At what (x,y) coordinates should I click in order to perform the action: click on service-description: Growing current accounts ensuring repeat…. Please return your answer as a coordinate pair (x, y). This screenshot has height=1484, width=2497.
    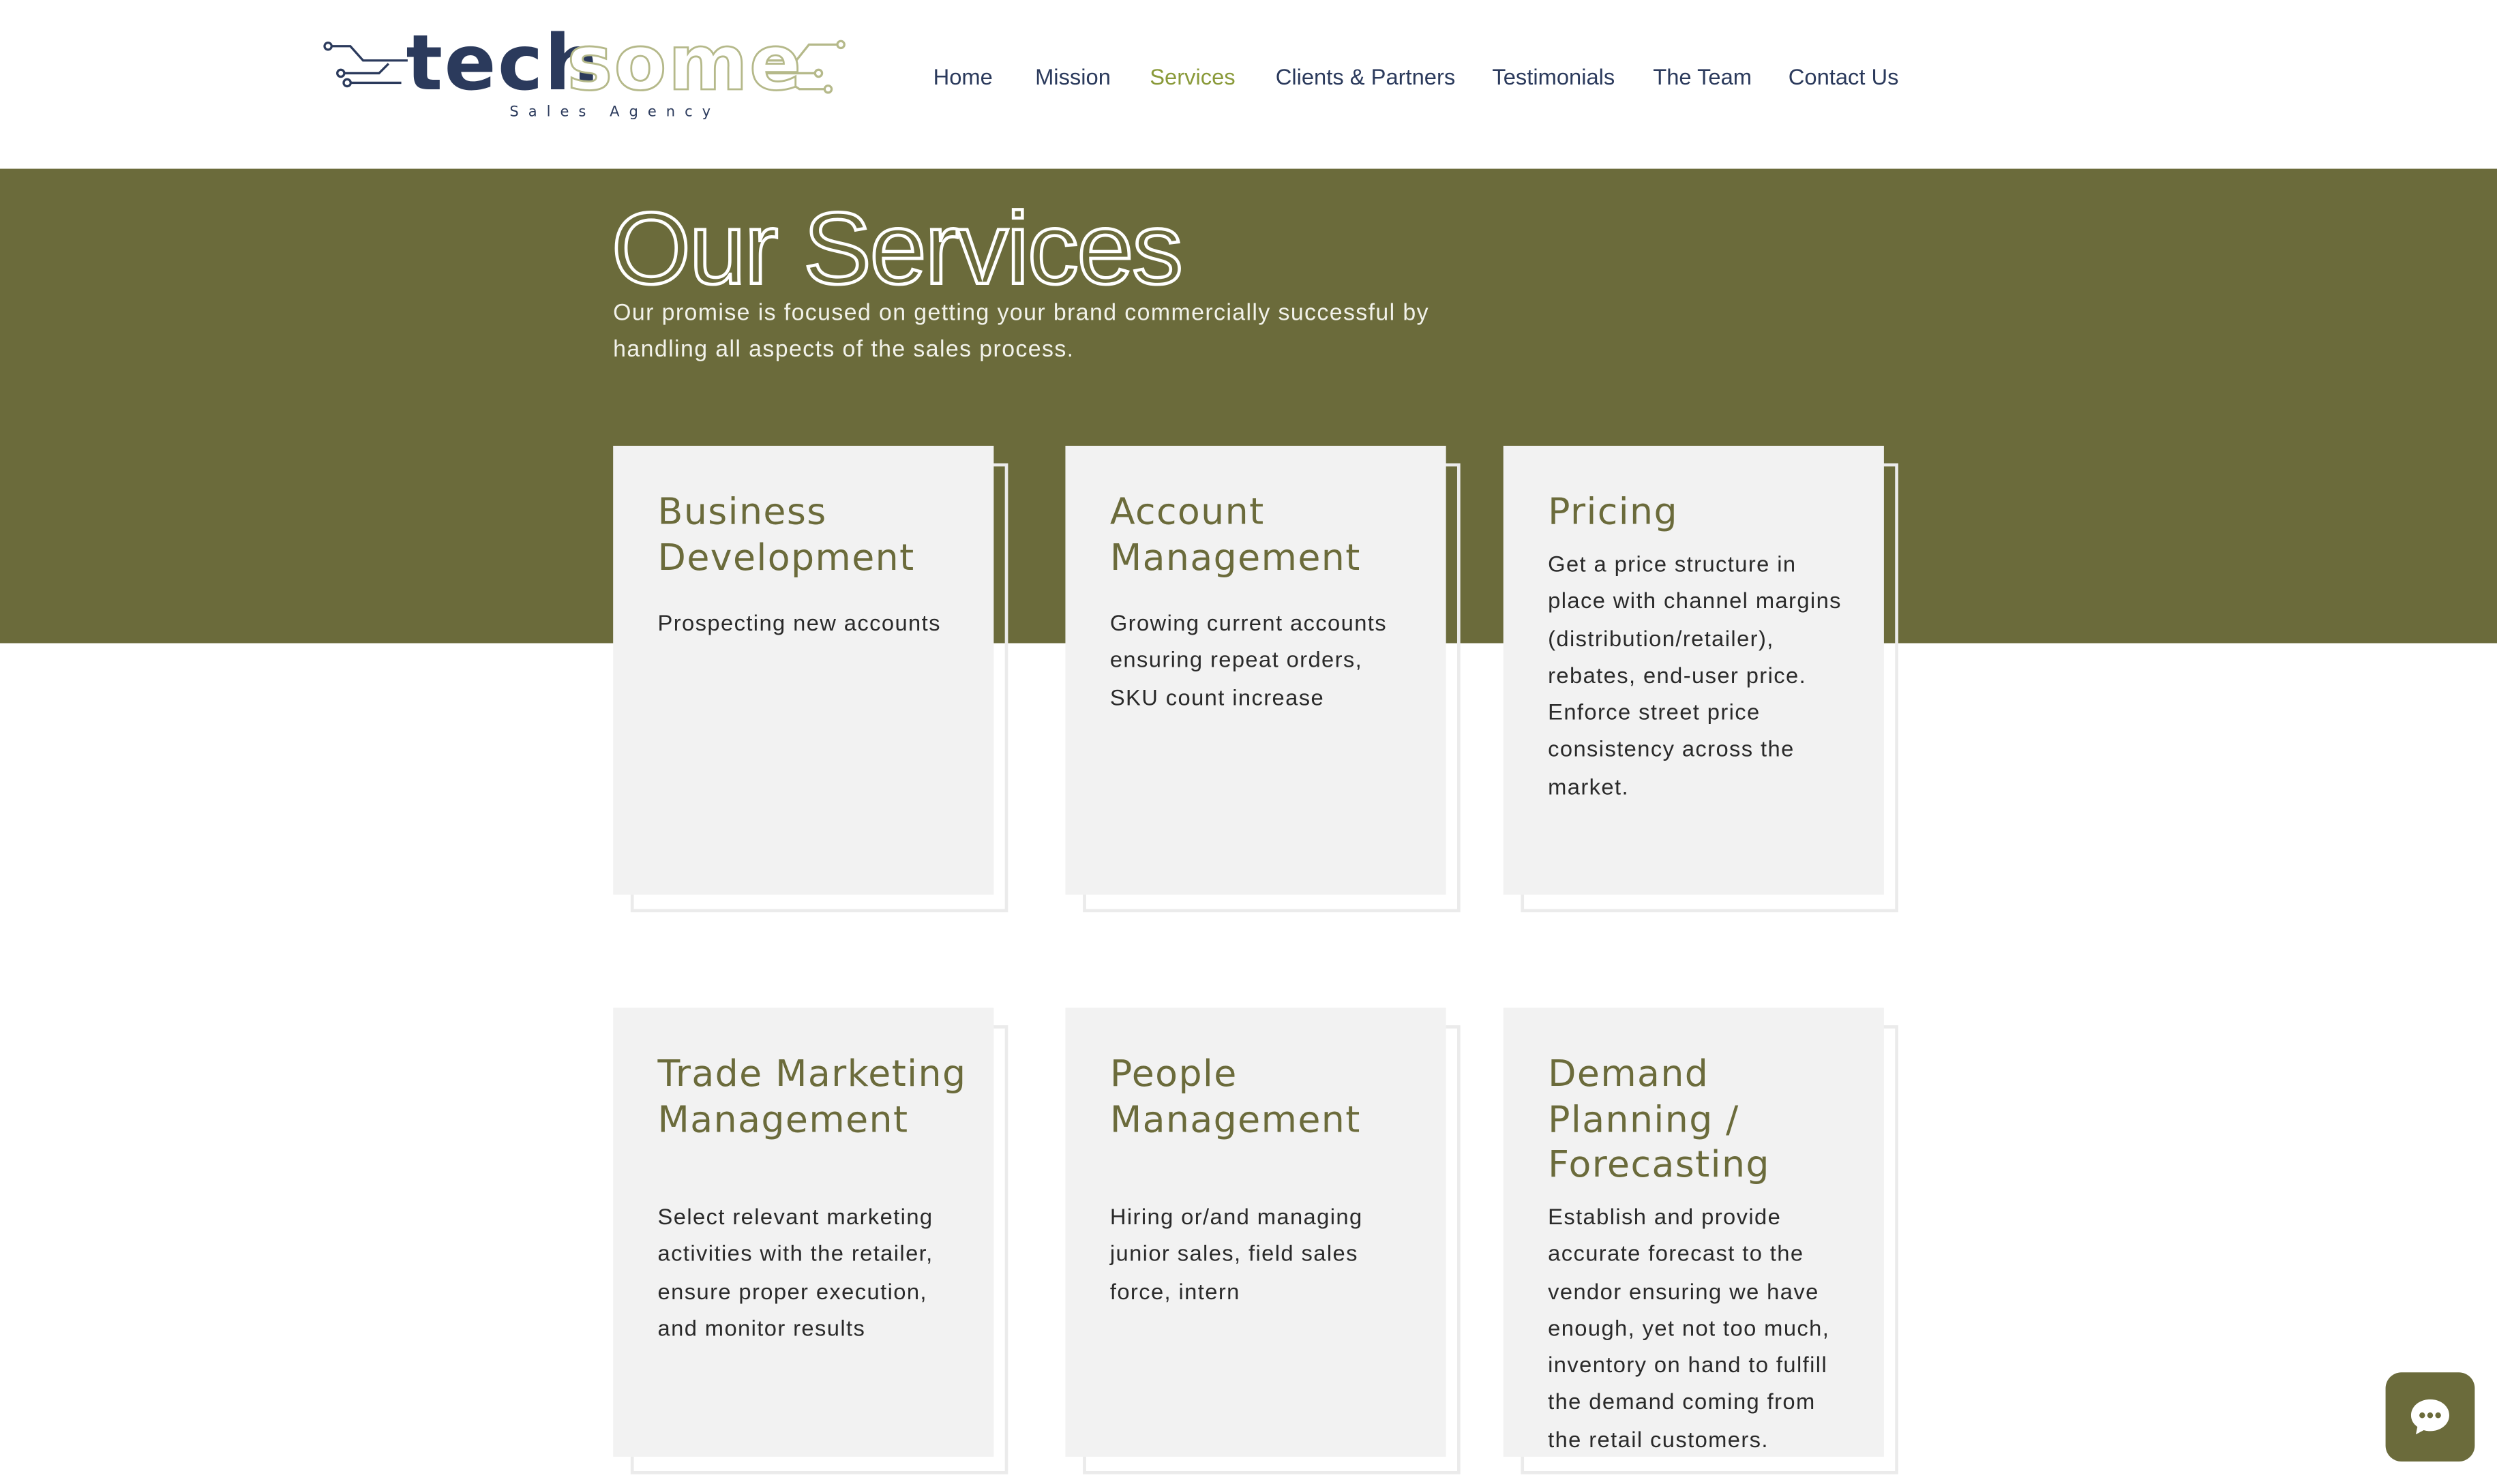
    Looking at the image, I should click on (1248, 659).